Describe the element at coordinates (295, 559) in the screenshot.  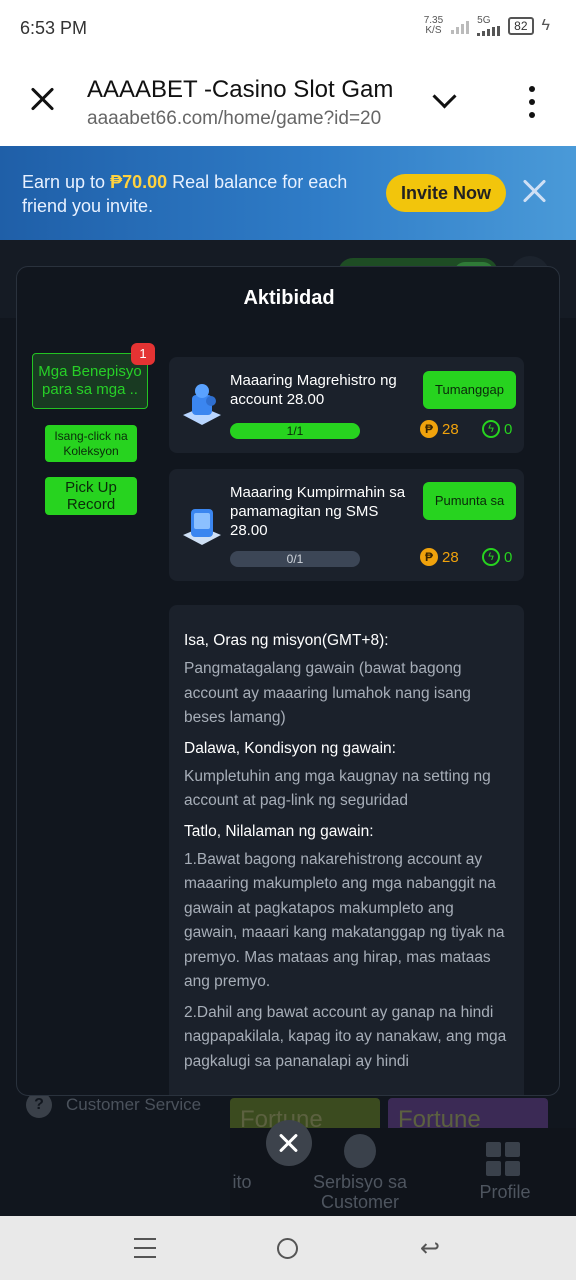
I see `progress-bar: 0/1` at that location.